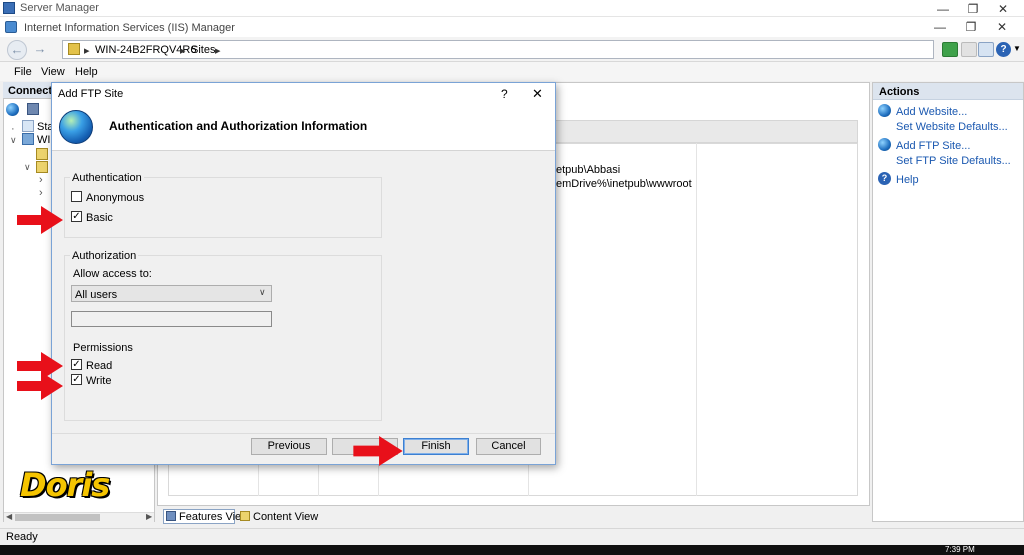 This screenshot has height=555, width=1024. Describe the element at coordinates (42, 167) in the screenshot. I see `sites-folder-icon` at that location.